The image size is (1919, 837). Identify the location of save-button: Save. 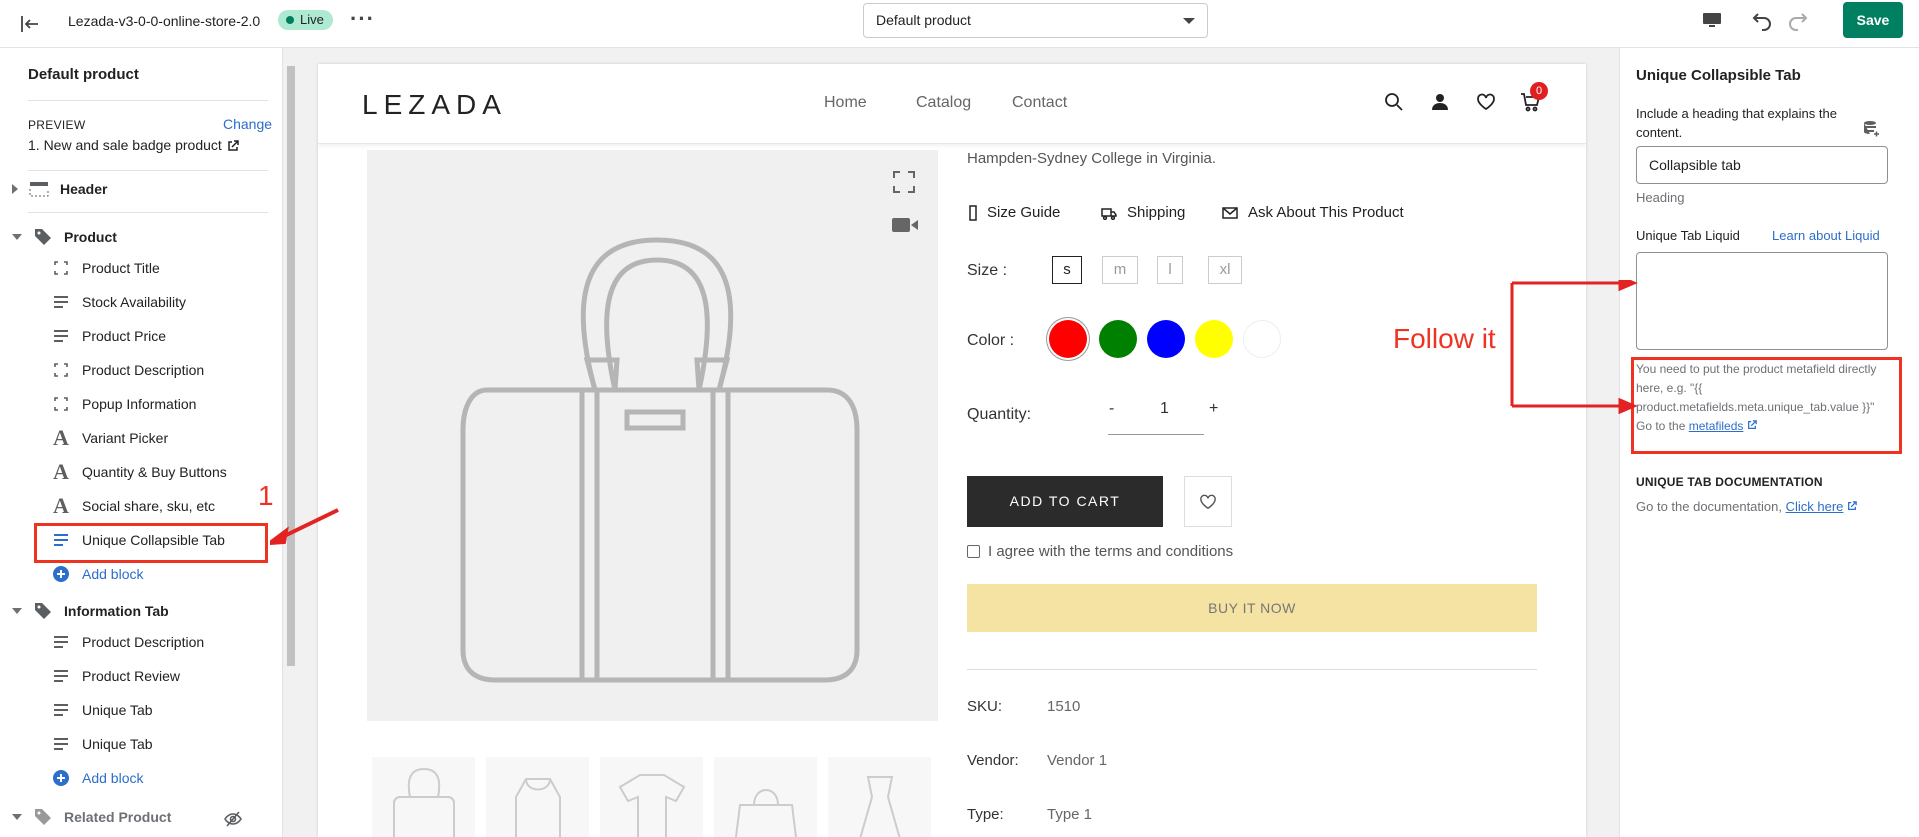
(1873, 20).